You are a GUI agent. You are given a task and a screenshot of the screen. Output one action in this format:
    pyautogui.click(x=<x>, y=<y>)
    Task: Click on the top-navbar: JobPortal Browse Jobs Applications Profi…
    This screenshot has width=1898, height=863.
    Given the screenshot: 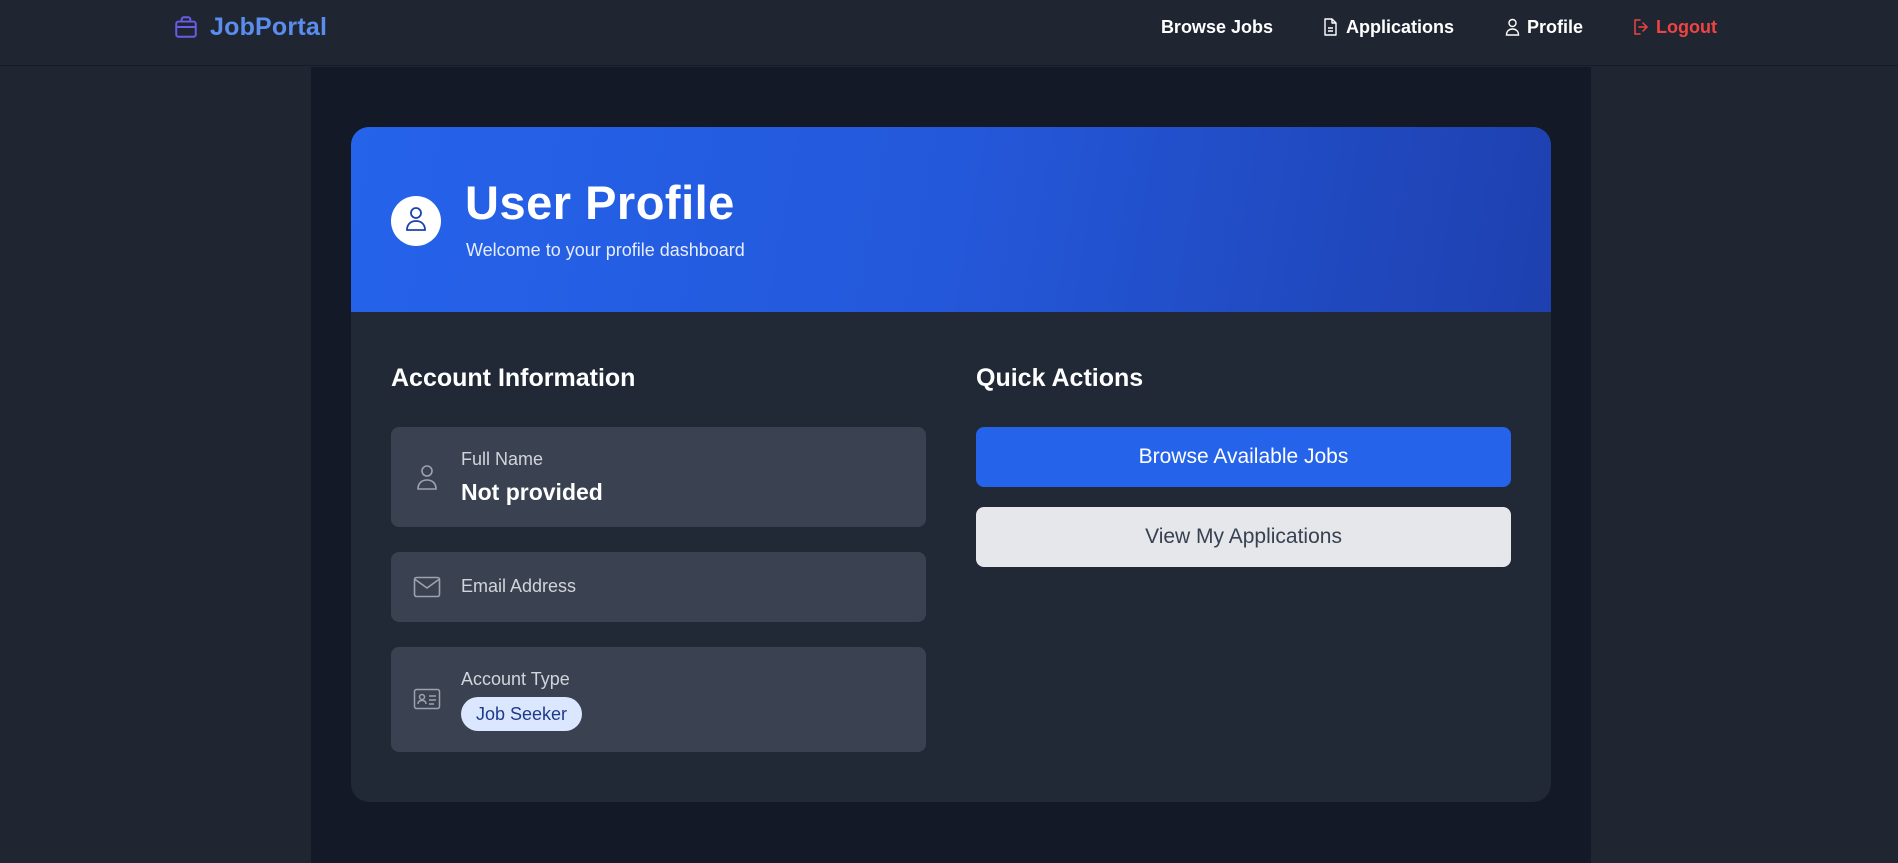 What is the action you would take?
    pyautogui.click(x=949, y=33)
    